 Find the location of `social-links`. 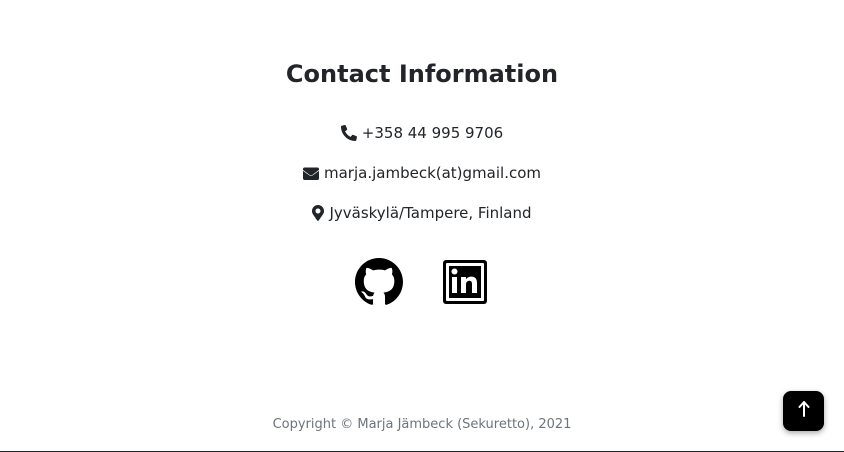

social-links is located at coordinates (422, 284).